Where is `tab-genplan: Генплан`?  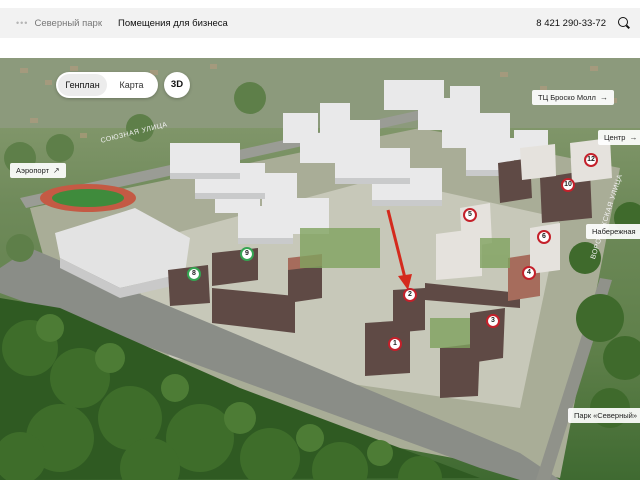
tab-genplan: Генплан is located at coordinates (82, 85).